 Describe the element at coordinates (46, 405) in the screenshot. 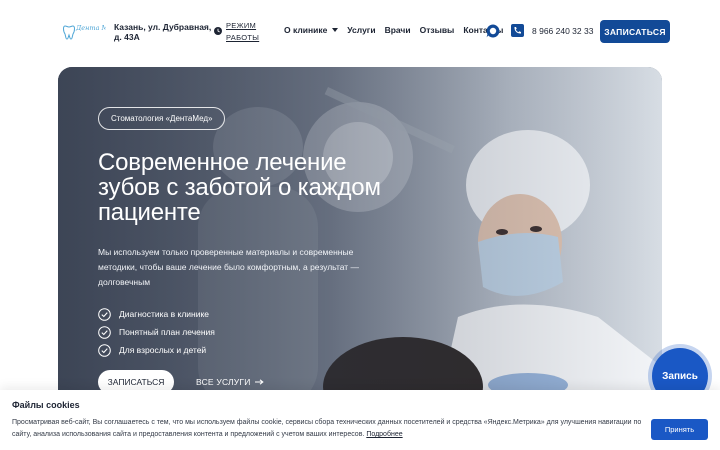

I see `cookie-title: Файлы cookies` at that location.